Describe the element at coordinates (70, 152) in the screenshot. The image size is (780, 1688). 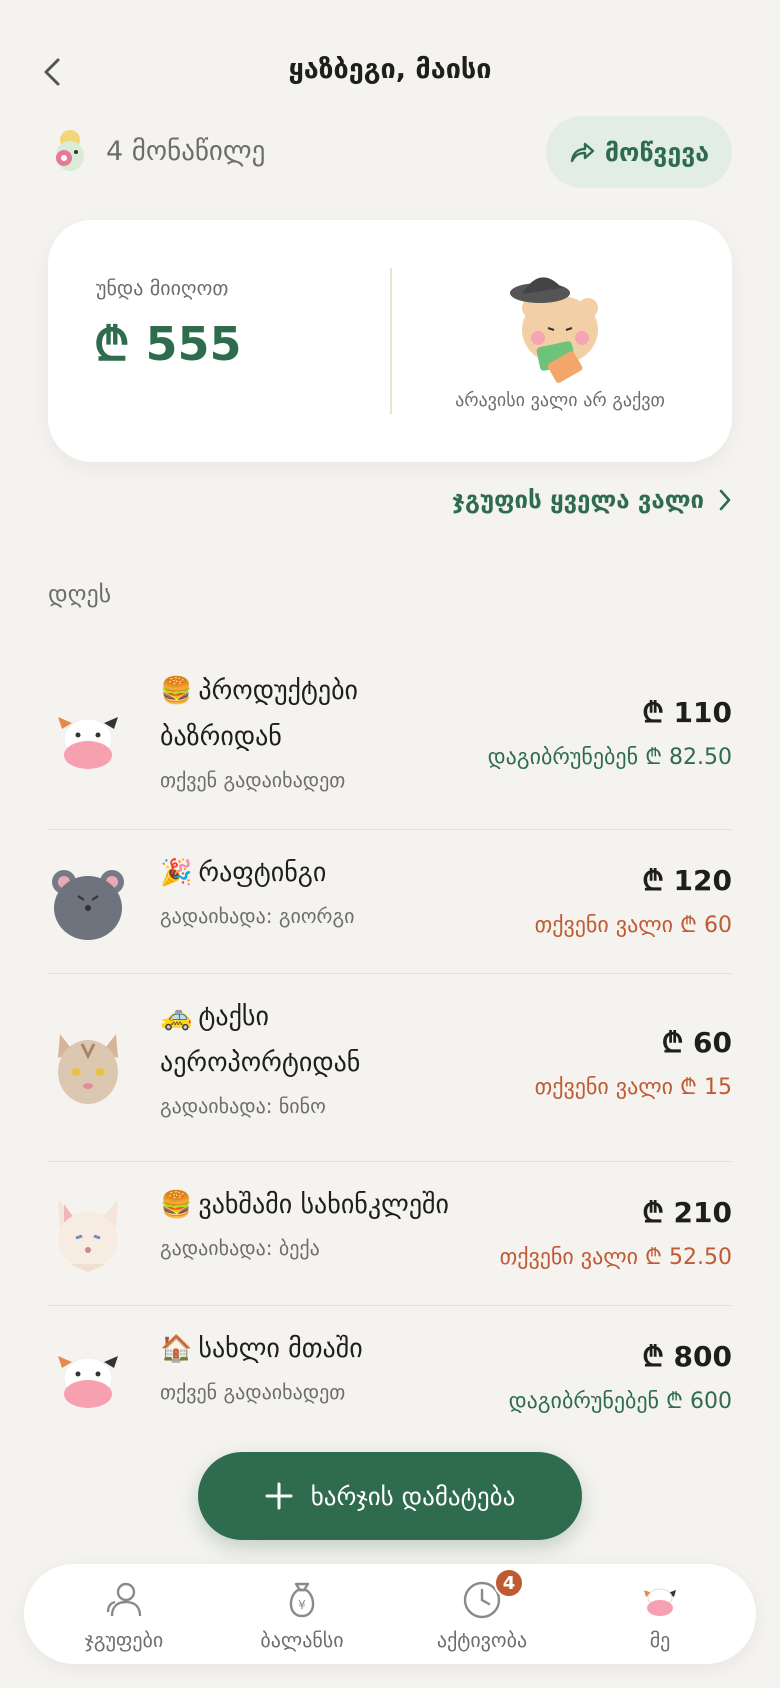
I see `group-avatar-icon` at that location.